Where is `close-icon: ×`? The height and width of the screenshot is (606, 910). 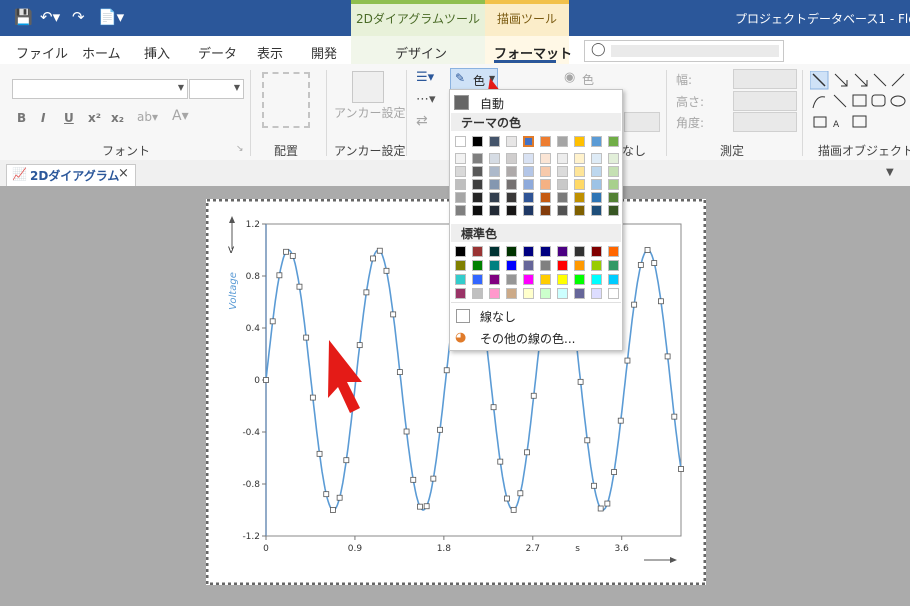 close-icon: × is located at coordinates (123, 173).